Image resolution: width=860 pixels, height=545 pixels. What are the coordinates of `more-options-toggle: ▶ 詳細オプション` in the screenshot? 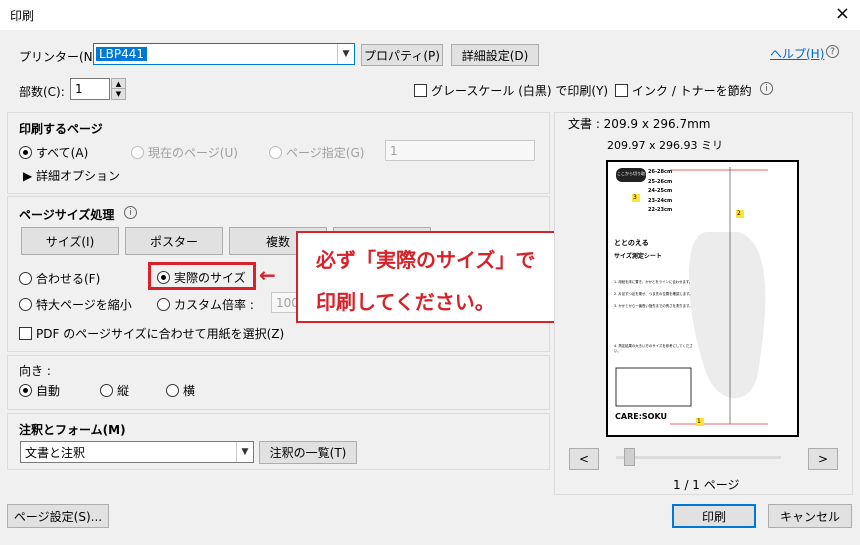 It's located at (71, 175).